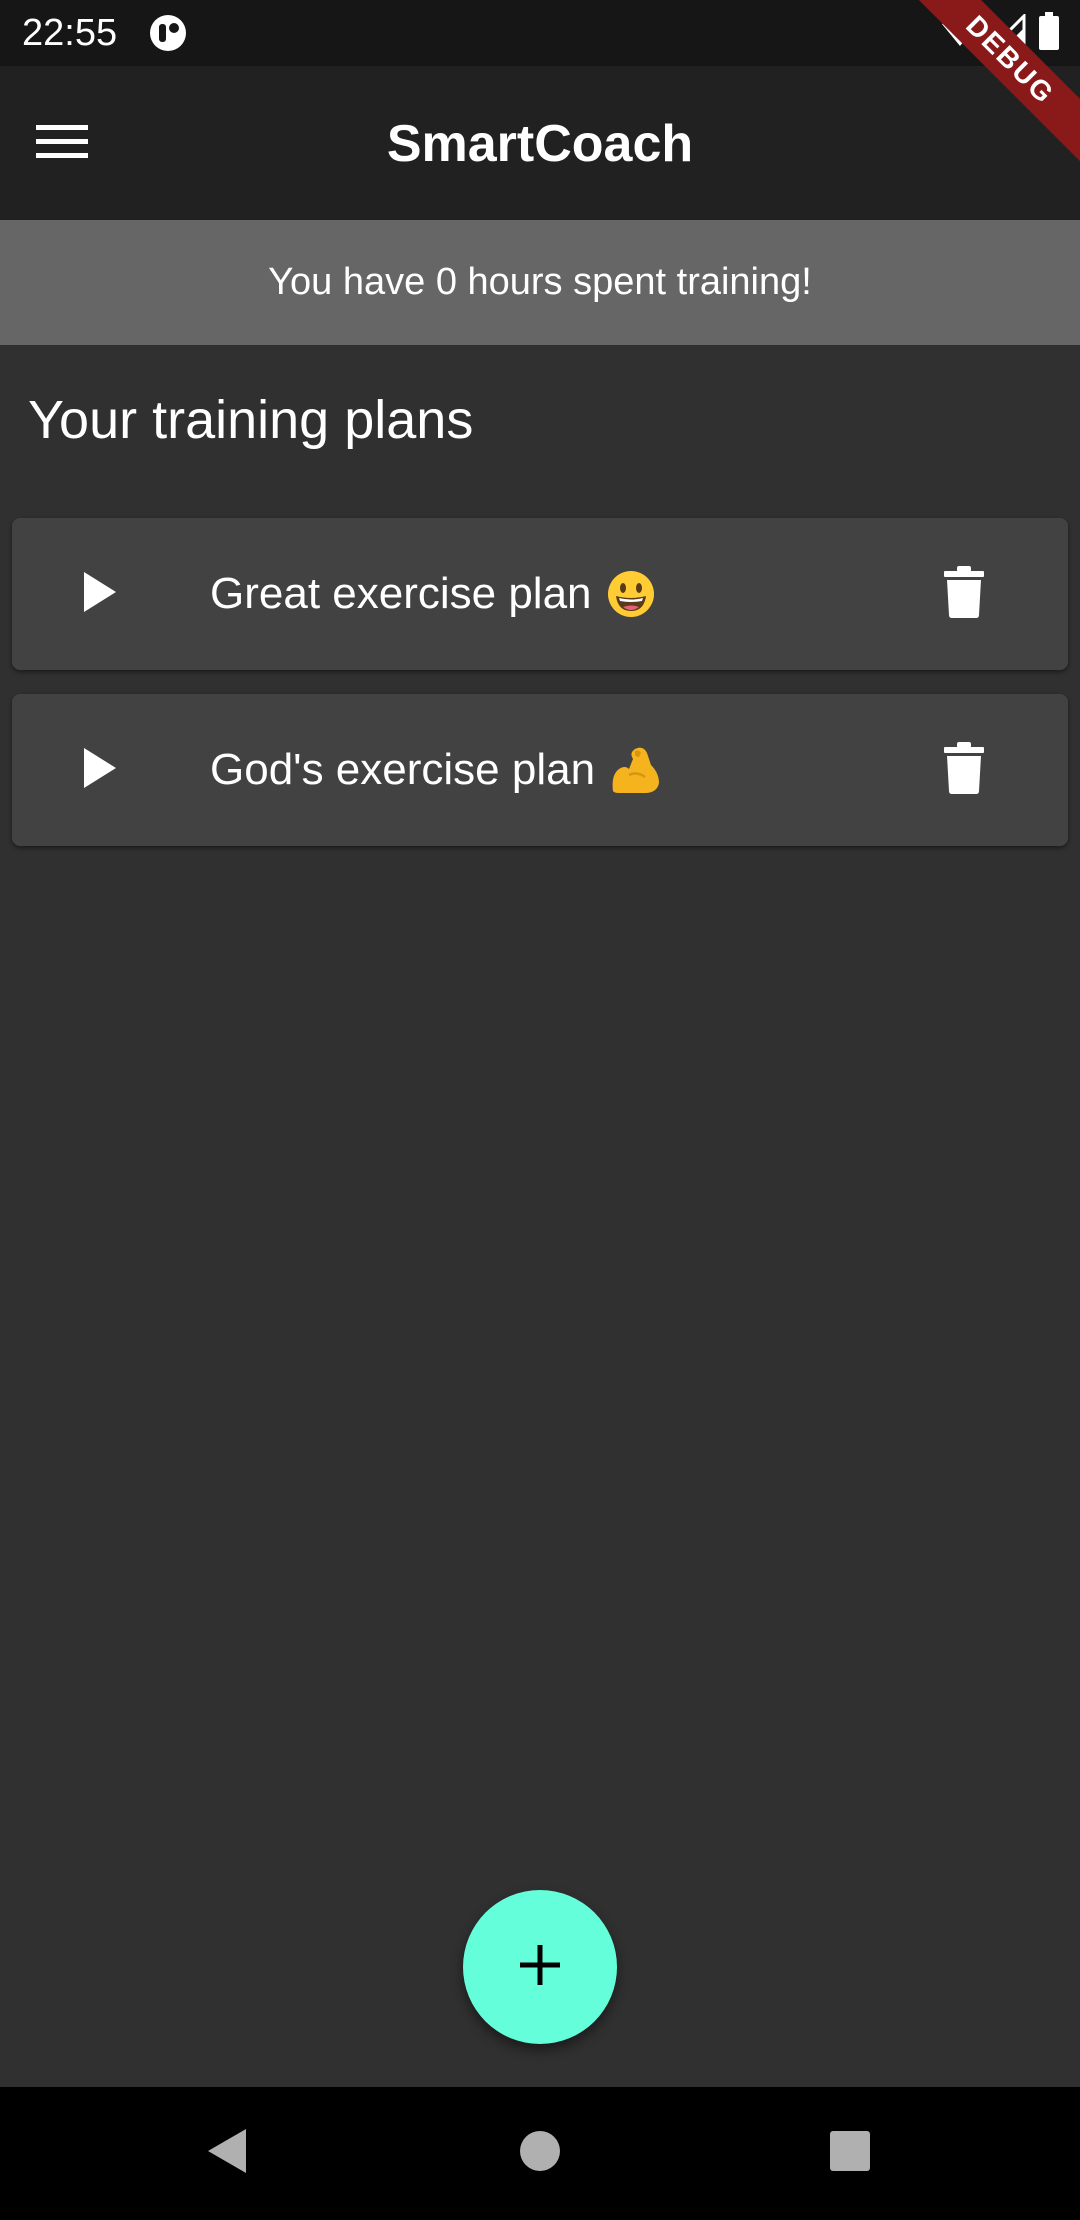  I want to click on section-title: Your training plans, so click(251, 420).